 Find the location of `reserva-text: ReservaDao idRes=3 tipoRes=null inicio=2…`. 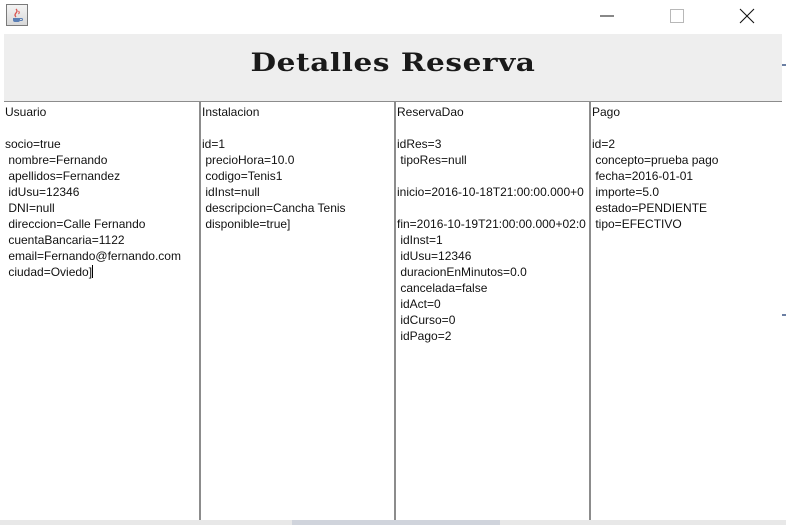

reserva-text: ReservaDao idRes=3 tipoRes=null inicio=2… is located at coordinates (491, 224).